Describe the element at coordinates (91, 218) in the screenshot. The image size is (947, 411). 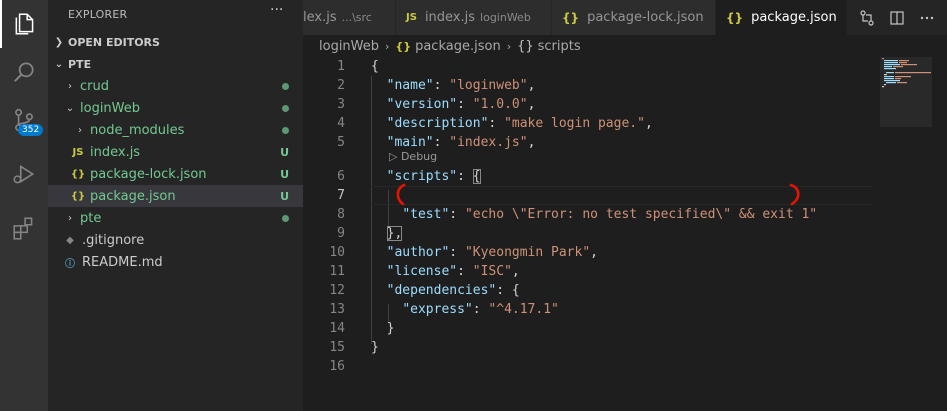
I see `tree-item-label: pte` at that location.